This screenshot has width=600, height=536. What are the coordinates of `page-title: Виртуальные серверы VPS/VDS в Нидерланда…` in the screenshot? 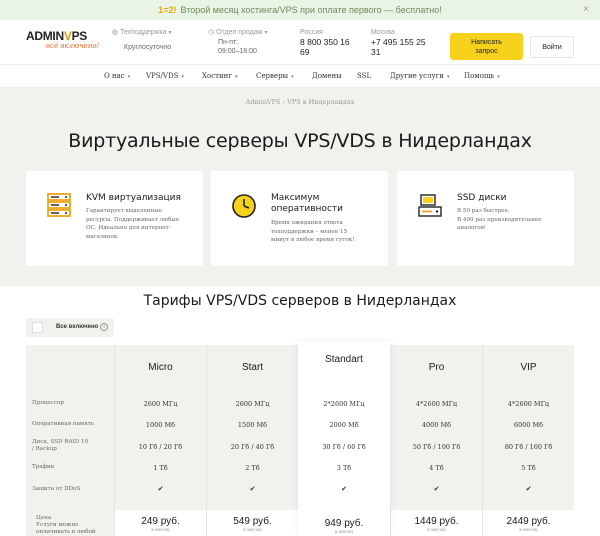 It's located at (300, 141).